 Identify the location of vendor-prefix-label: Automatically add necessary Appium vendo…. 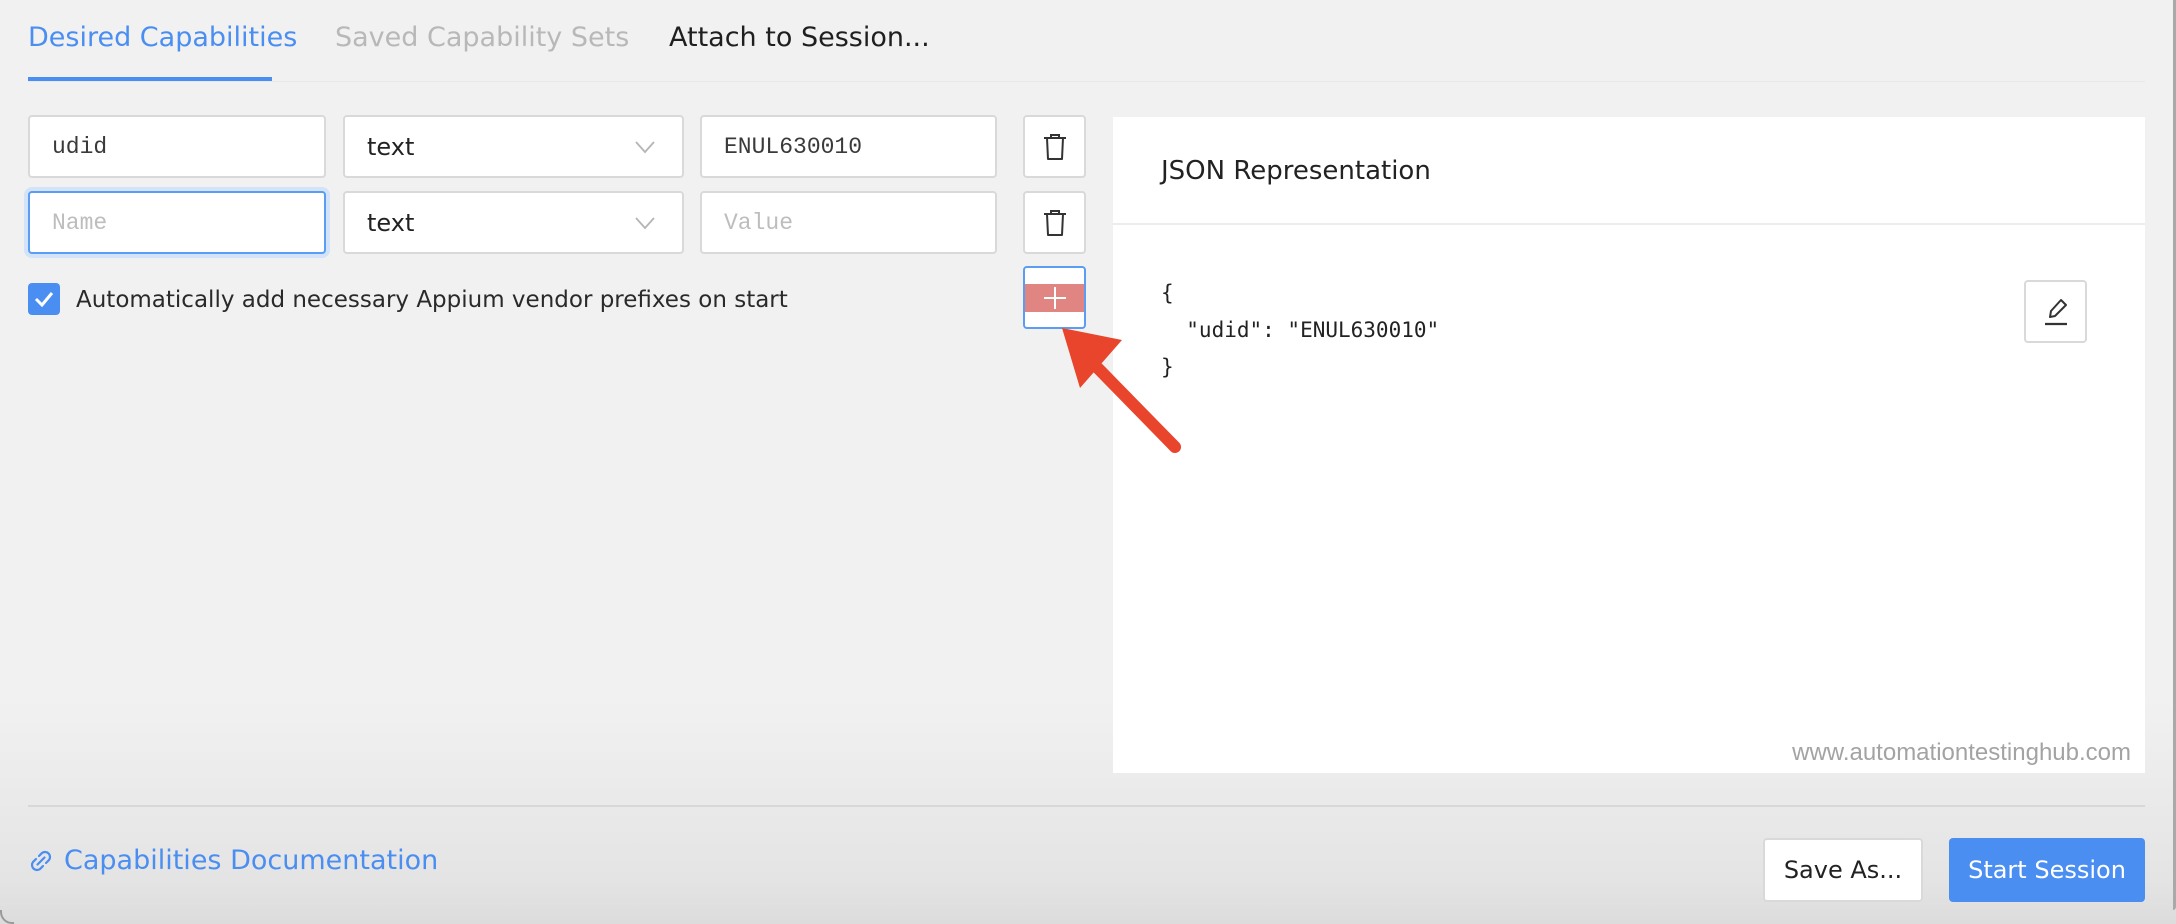
(432, 300).